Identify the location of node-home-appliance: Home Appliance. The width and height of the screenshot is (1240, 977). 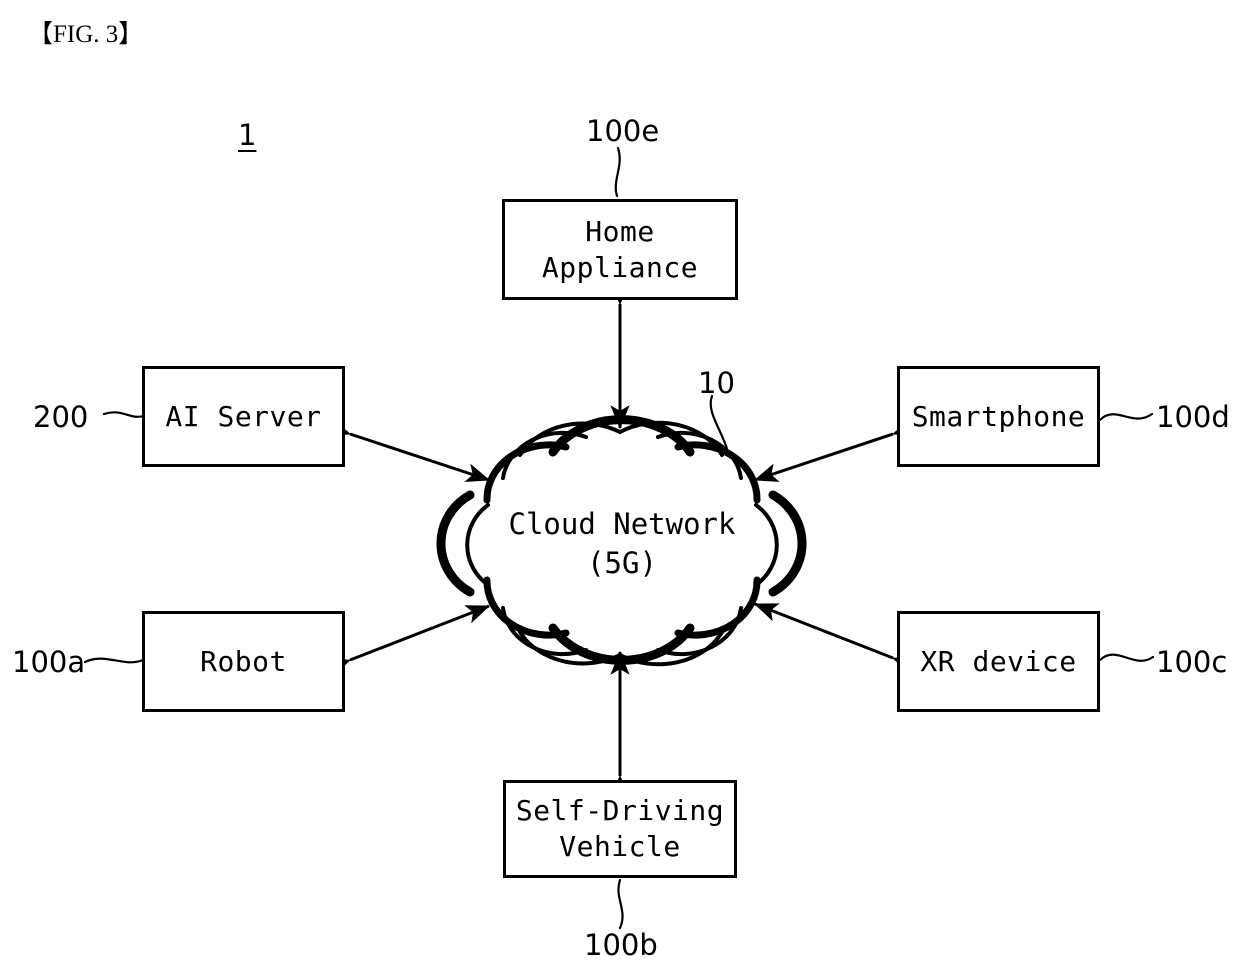
(620, 249).